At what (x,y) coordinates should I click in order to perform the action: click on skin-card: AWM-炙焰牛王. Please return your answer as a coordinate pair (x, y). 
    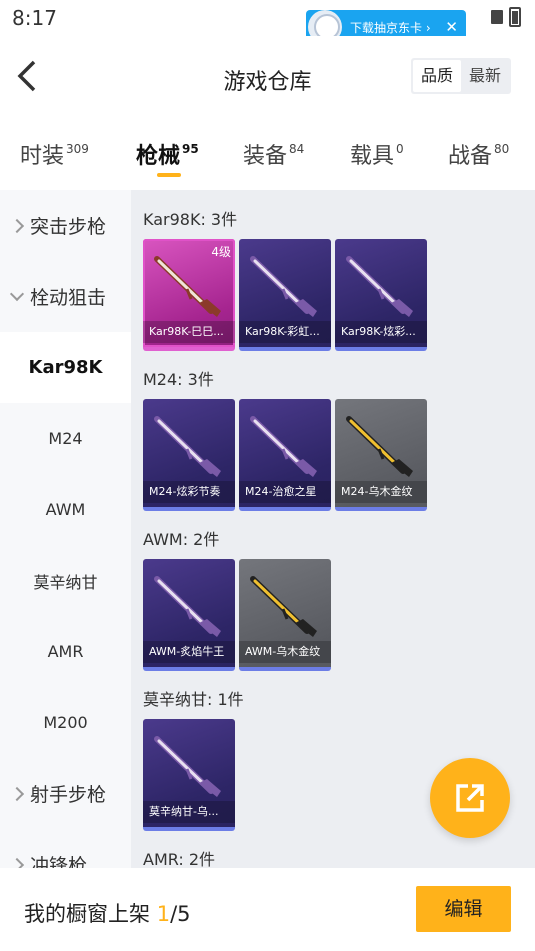
    Looking at the image, I should click on (189, 615).